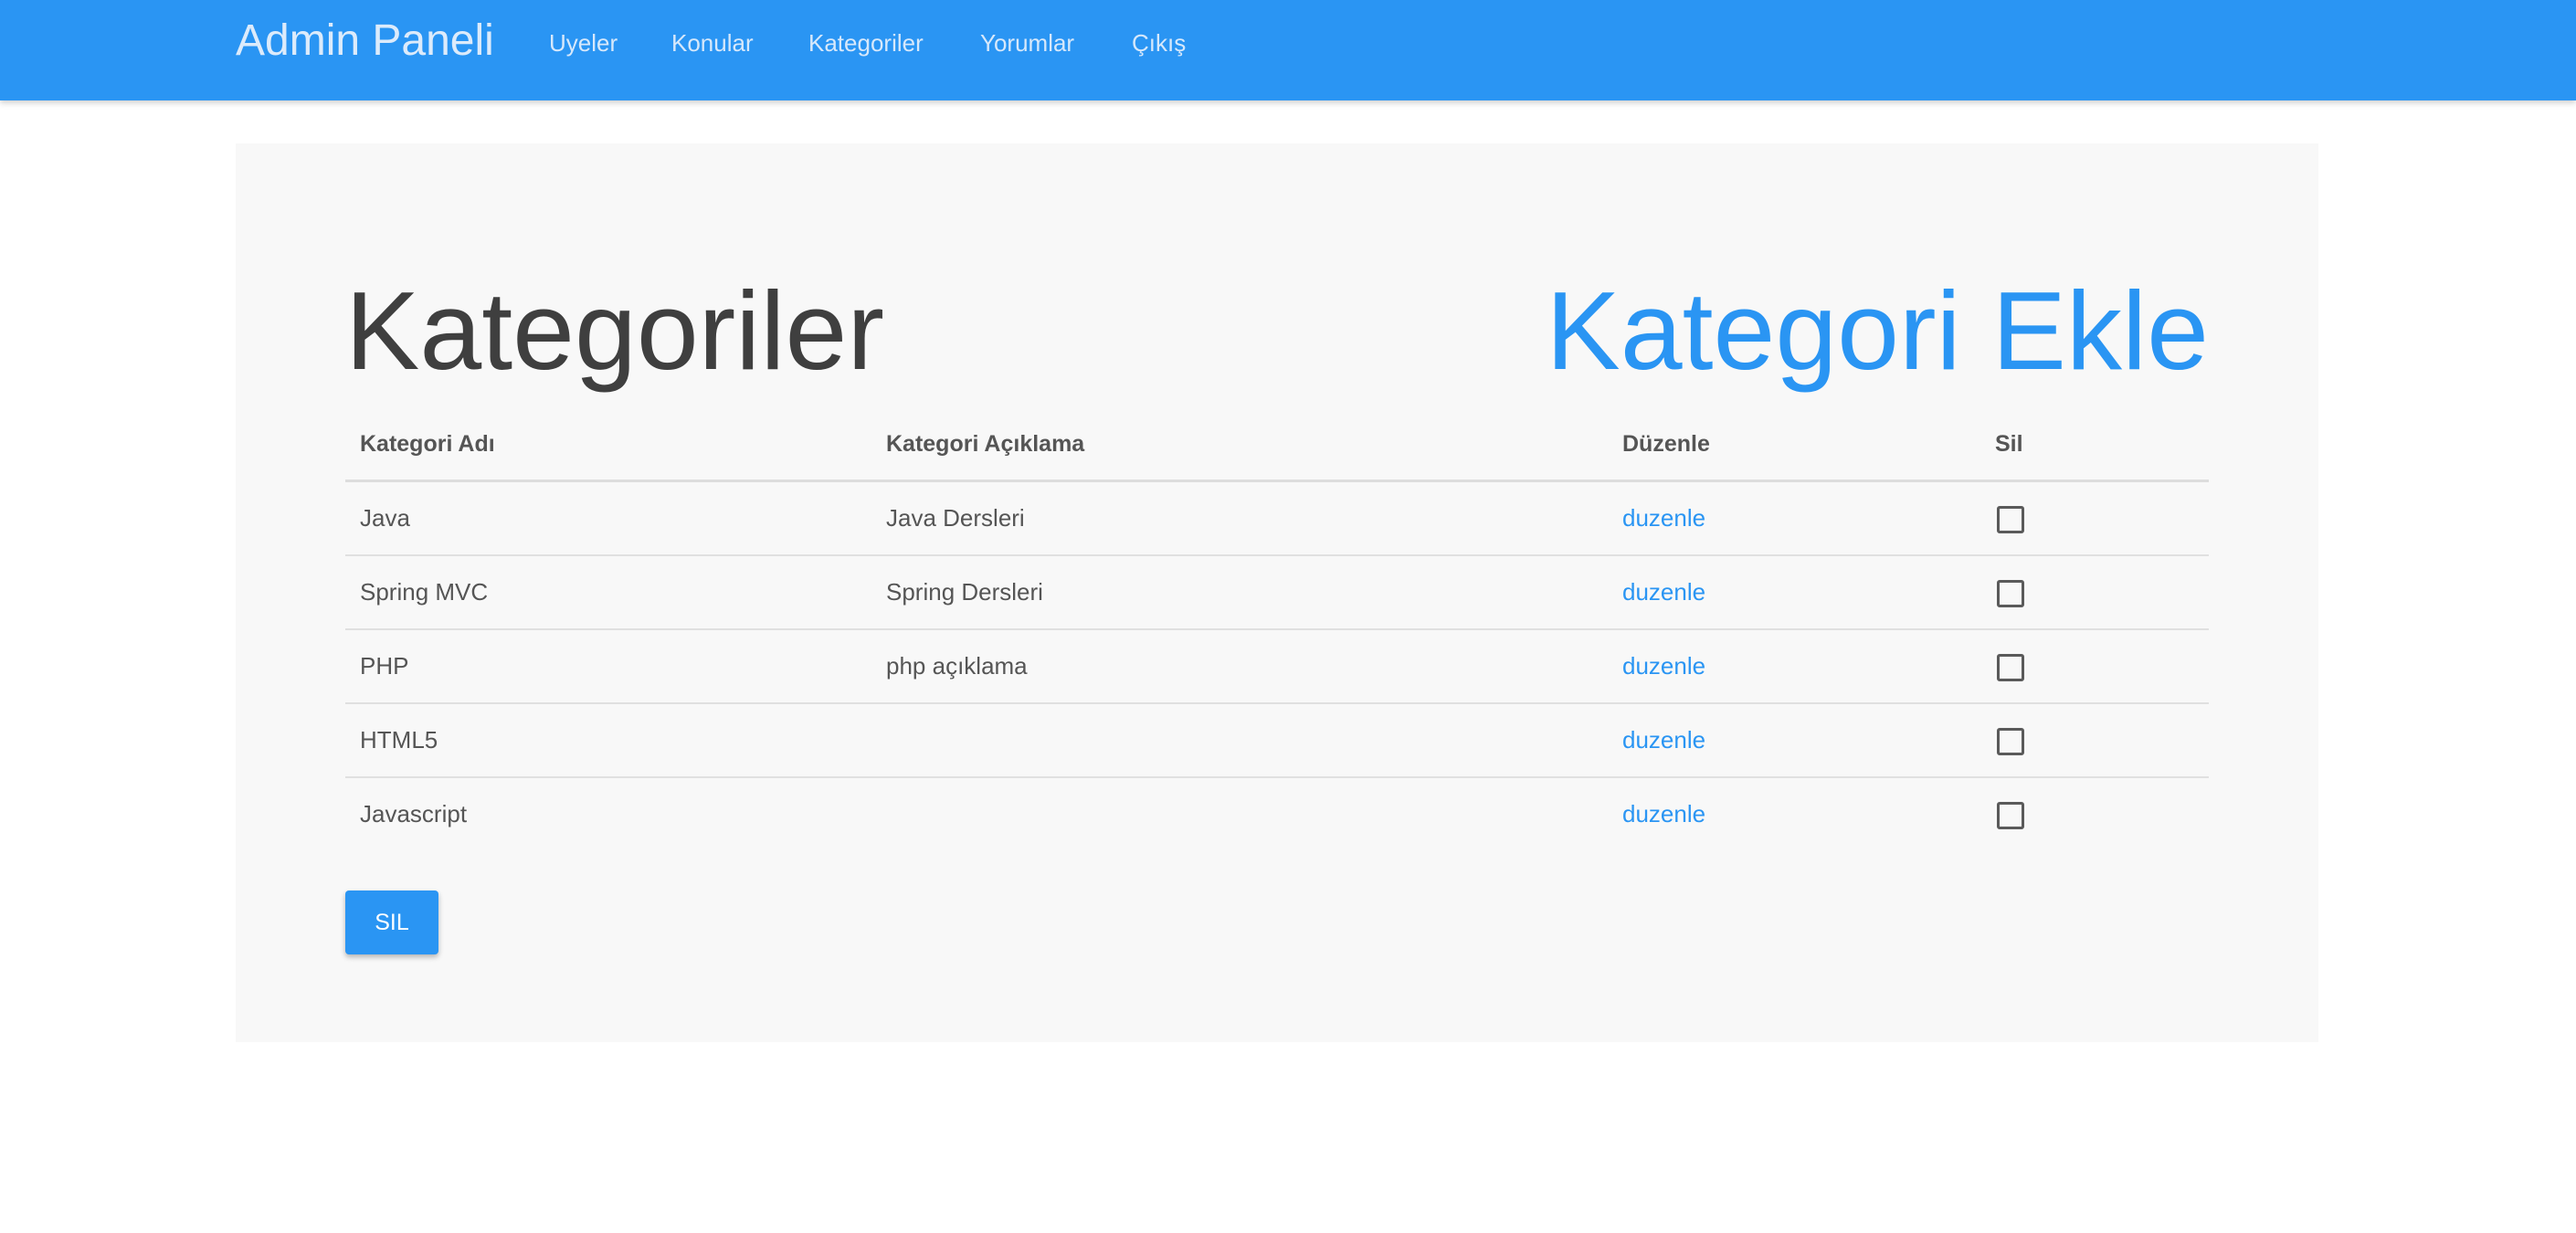 This screenshot has height=1233, width=2576. I want to click on nav-link-uyeler: Uyeler, so click(583, 43).